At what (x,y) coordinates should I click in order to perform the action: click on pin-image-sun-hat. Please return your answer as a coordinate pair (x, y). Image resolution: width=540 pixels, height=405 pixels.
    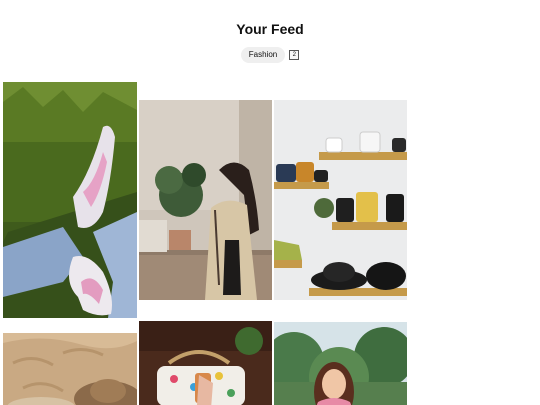
    Looking at the image, I should click on (70, 369).